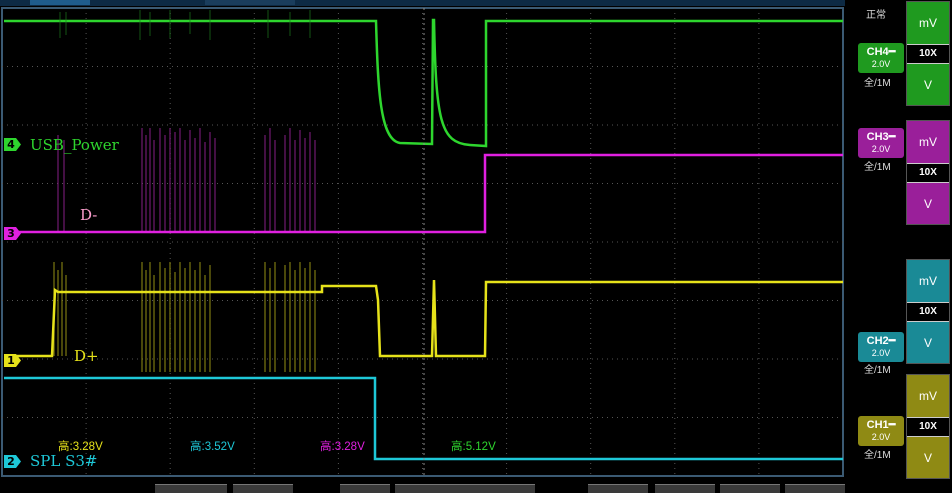 This screenshot has width=952, height=493. Describe the element at coordinates (881, 137) in the screenshot. I see `ch3-name: CH3━` at that location.